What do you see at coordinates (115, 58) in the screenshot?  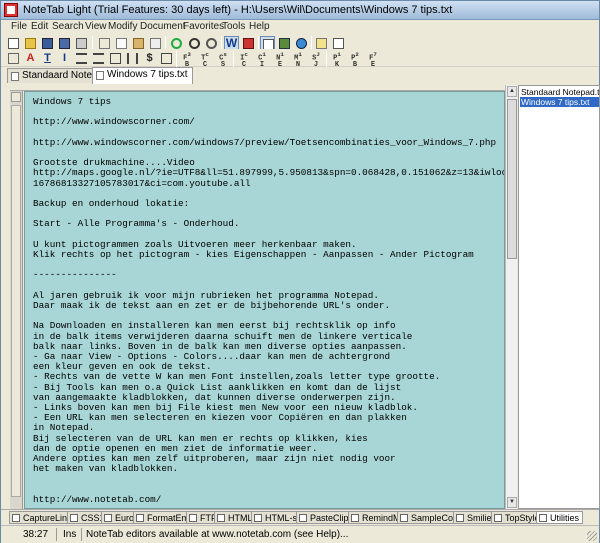 I see `tab-button` at bounding box center [115, 58].